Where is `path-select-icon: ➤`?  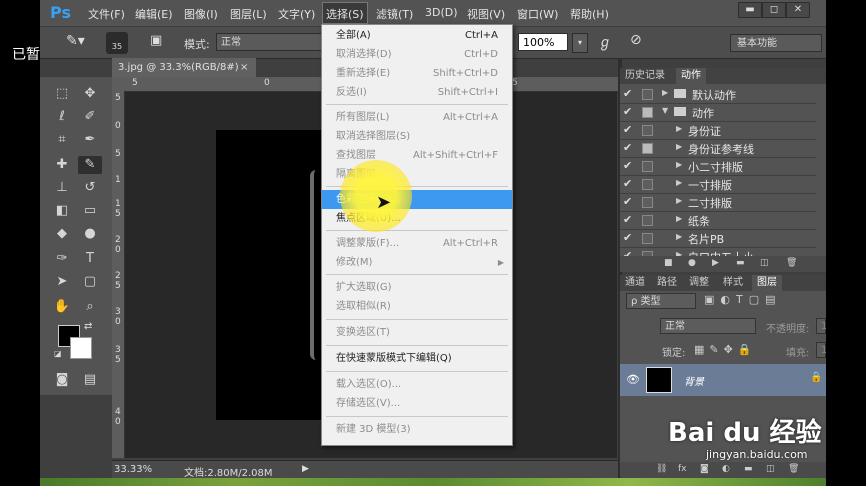
path-select-icon: ➤ is located at coordinates (62, 282).